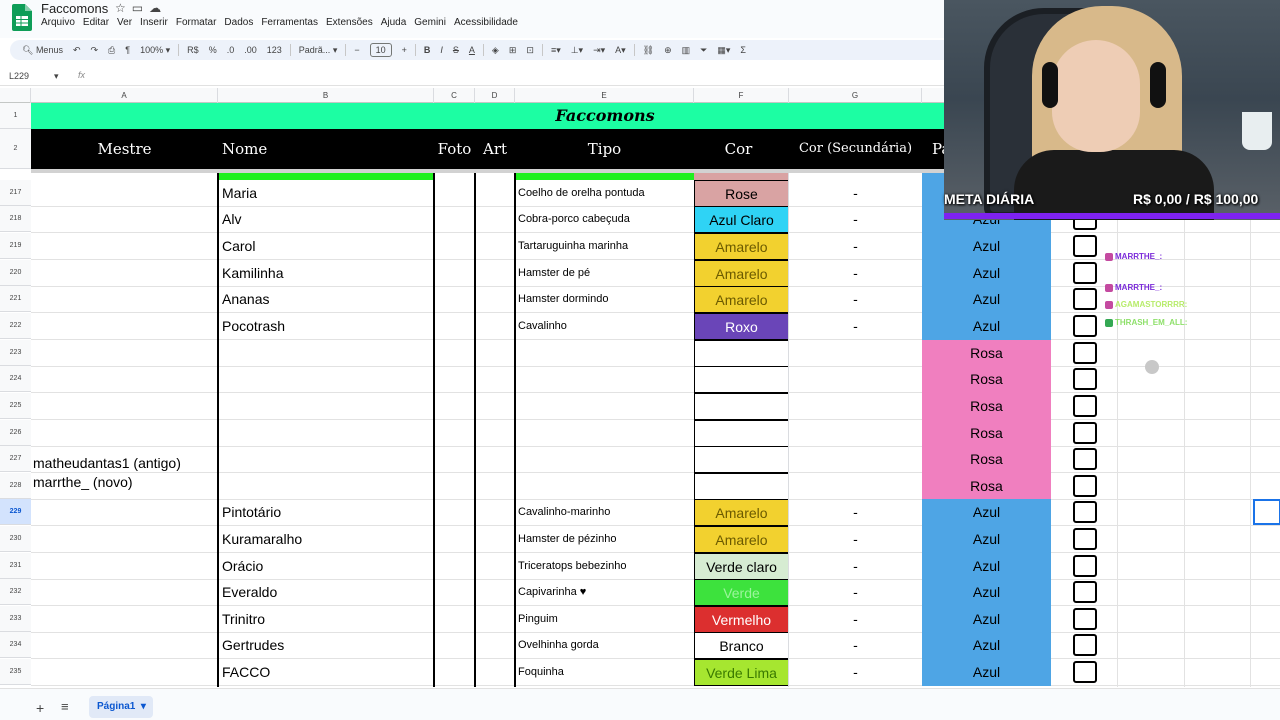 The image size is (1280, 720). Describe the element at coordinates (404, 50) in the screenshot. I see `font-size-increase-icon: +` at that location.